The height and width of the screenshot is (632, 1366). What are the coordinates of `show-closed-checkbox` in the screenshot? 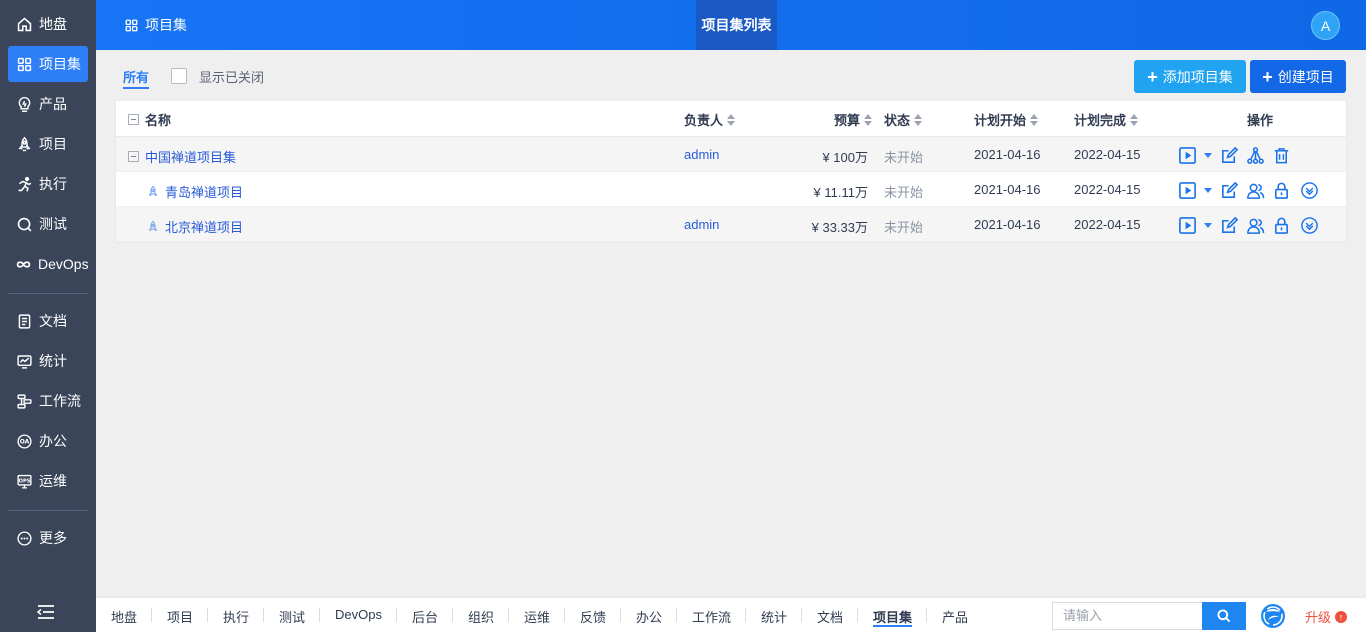 It's located at (179, 76).